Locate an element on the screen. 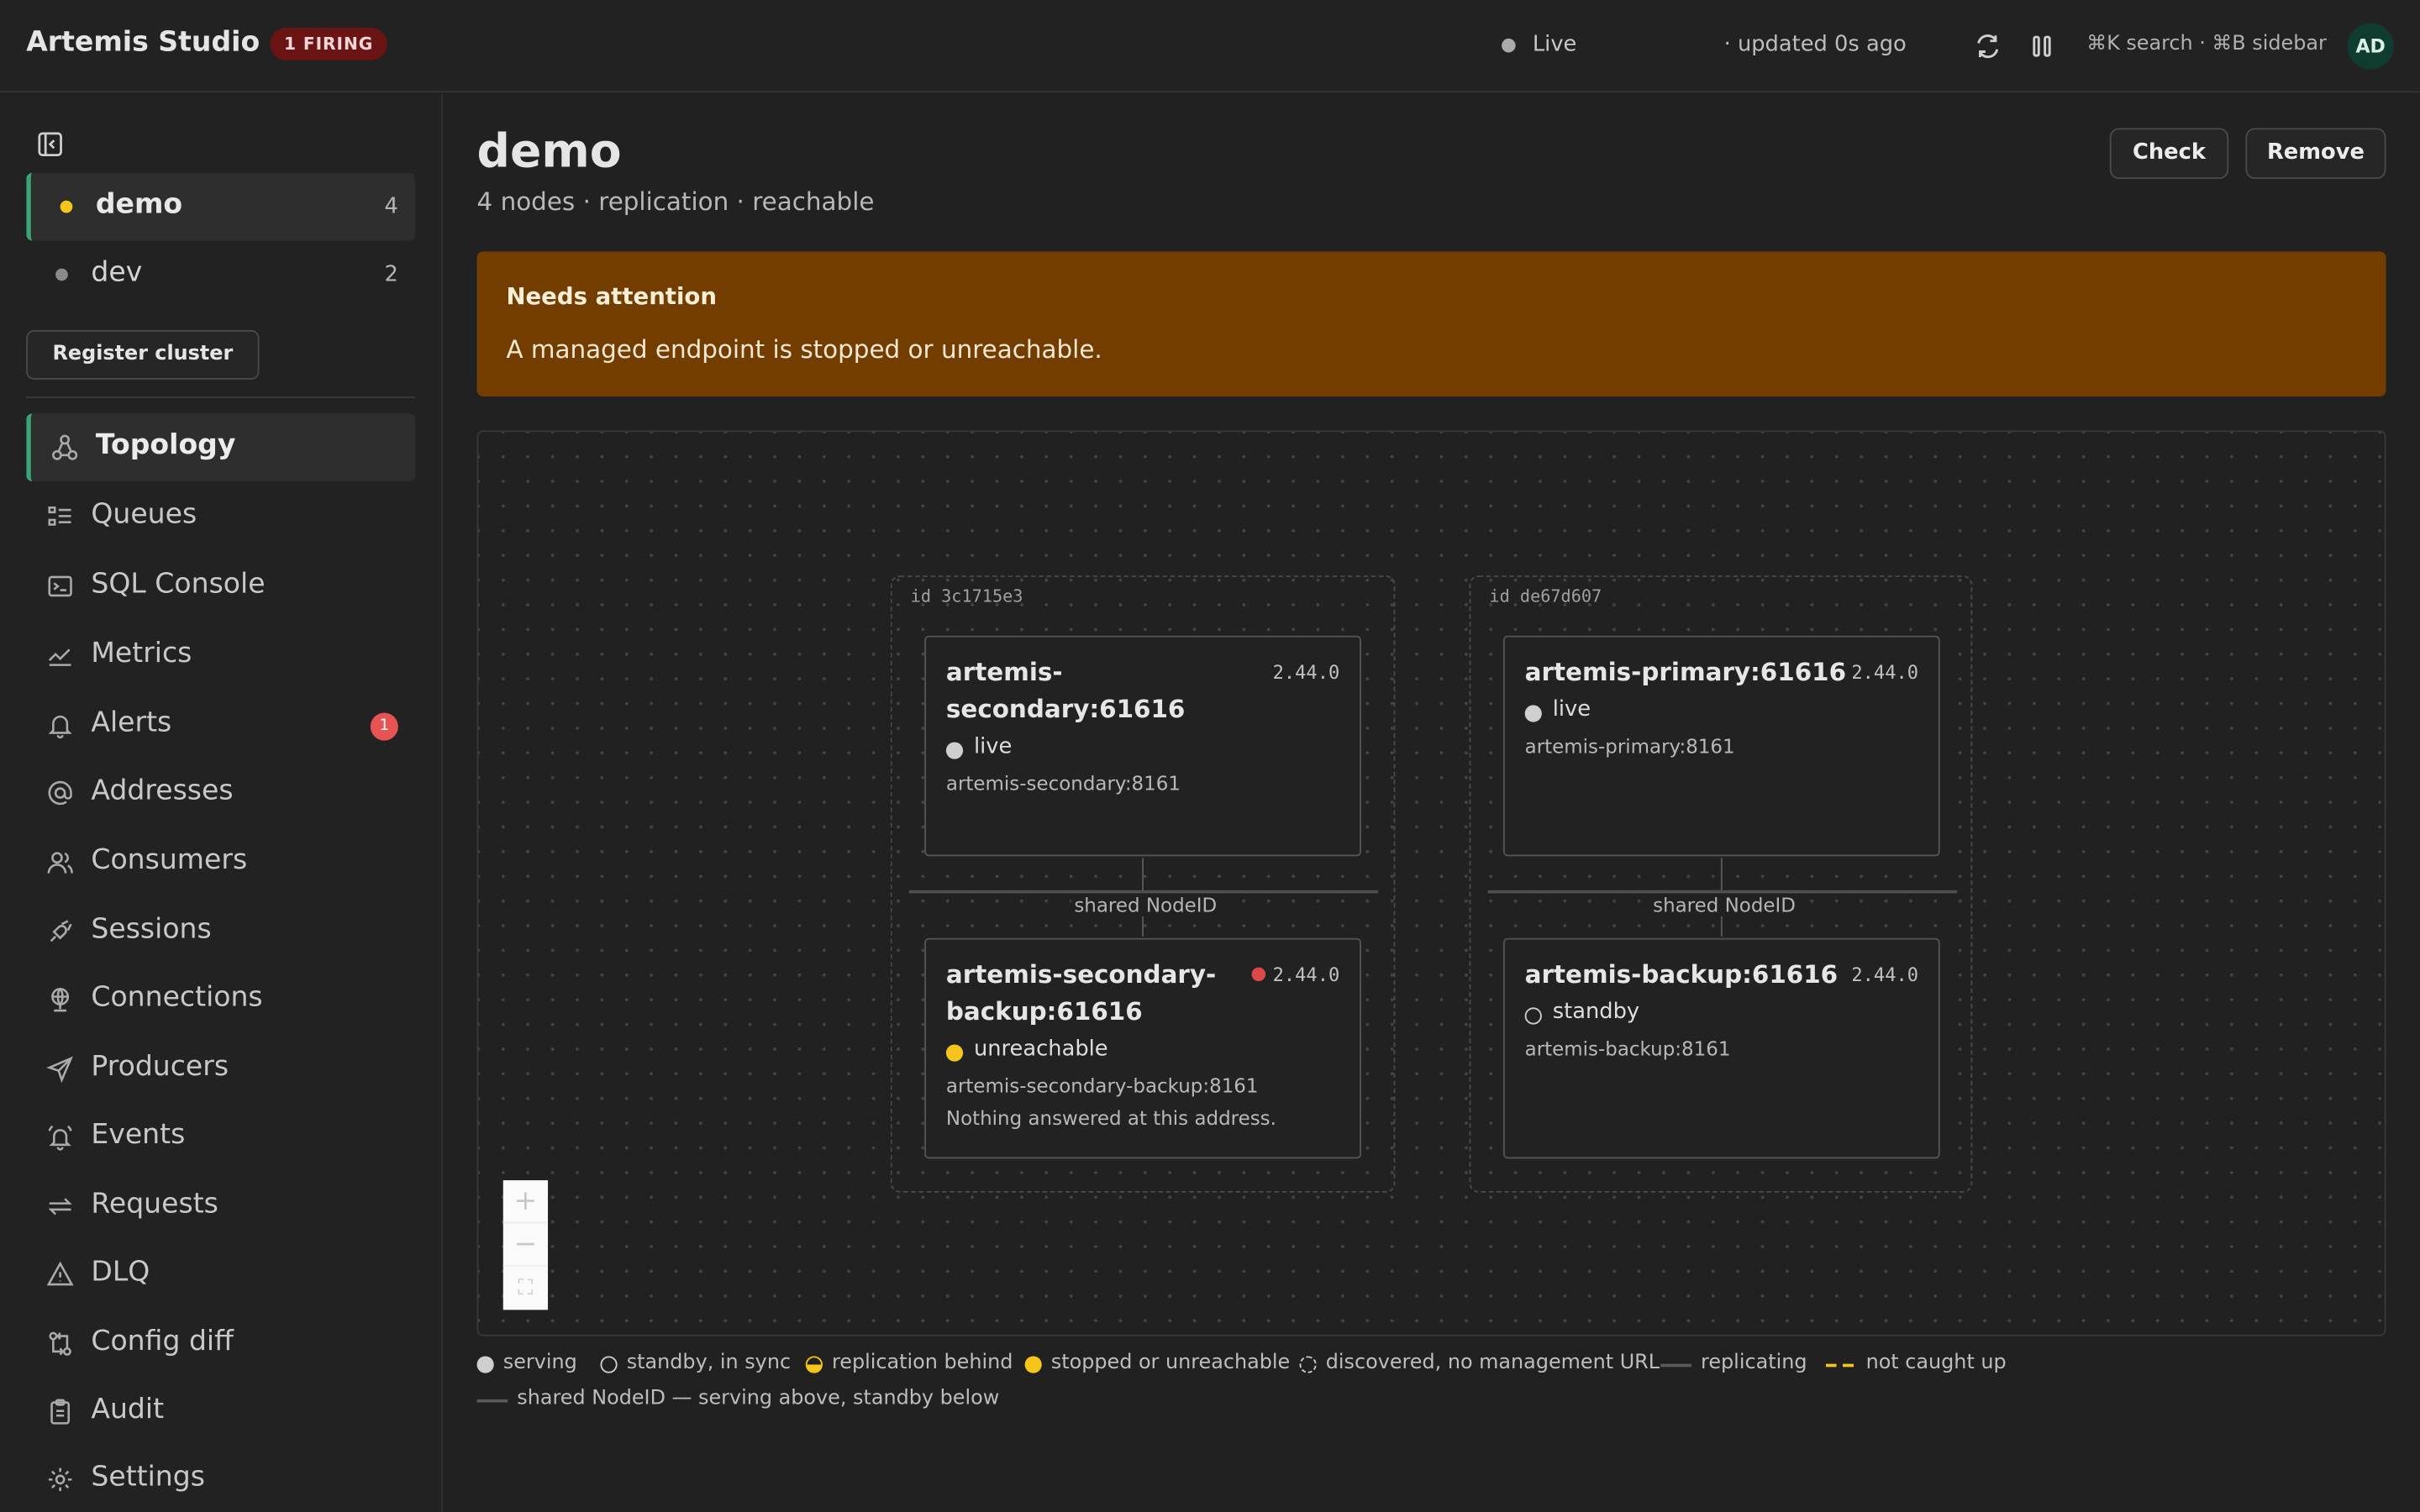 Image resolution: width=2420 pixels, height=1512 pixels. legend-label: stopped or unreachable is located at coordinates (1170, 1363).